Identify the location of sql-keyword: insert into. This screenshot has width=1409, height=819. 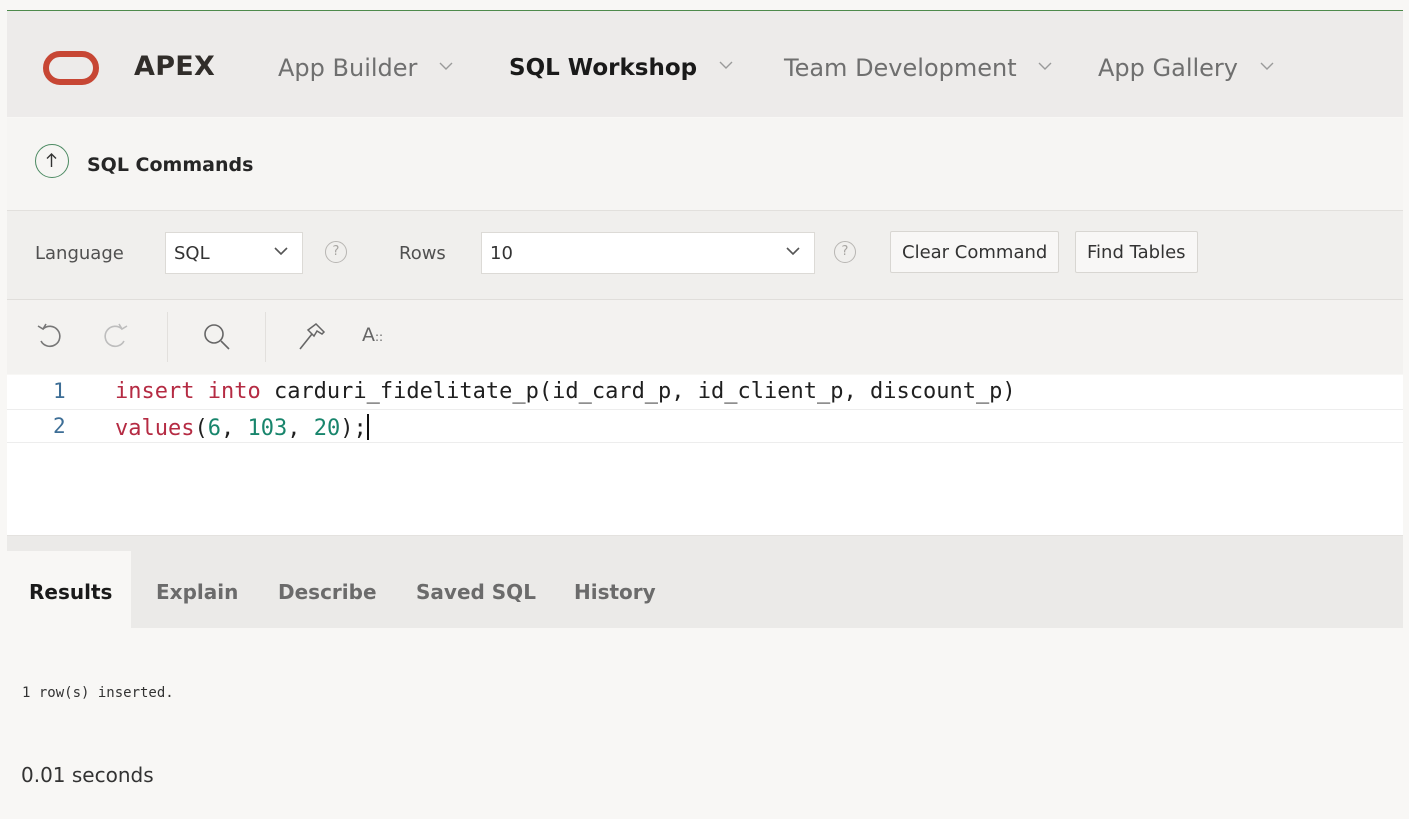
(188, 391).